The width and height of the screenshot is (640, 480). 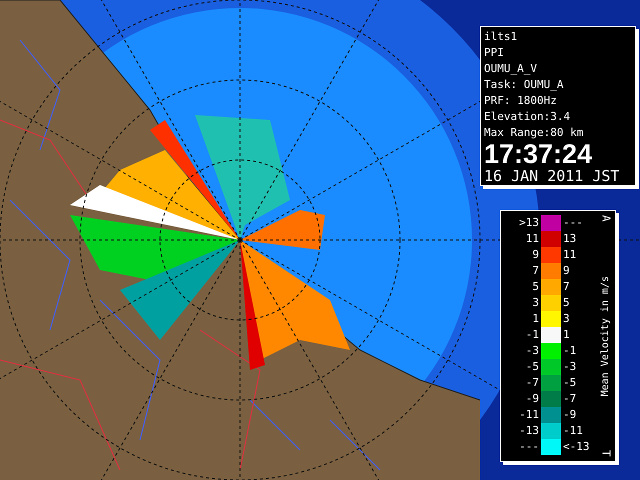 What do you see at coordinates (576, 447) in the screenshot?
I see `legend-label: <-13` at bounding box center [576, 447].